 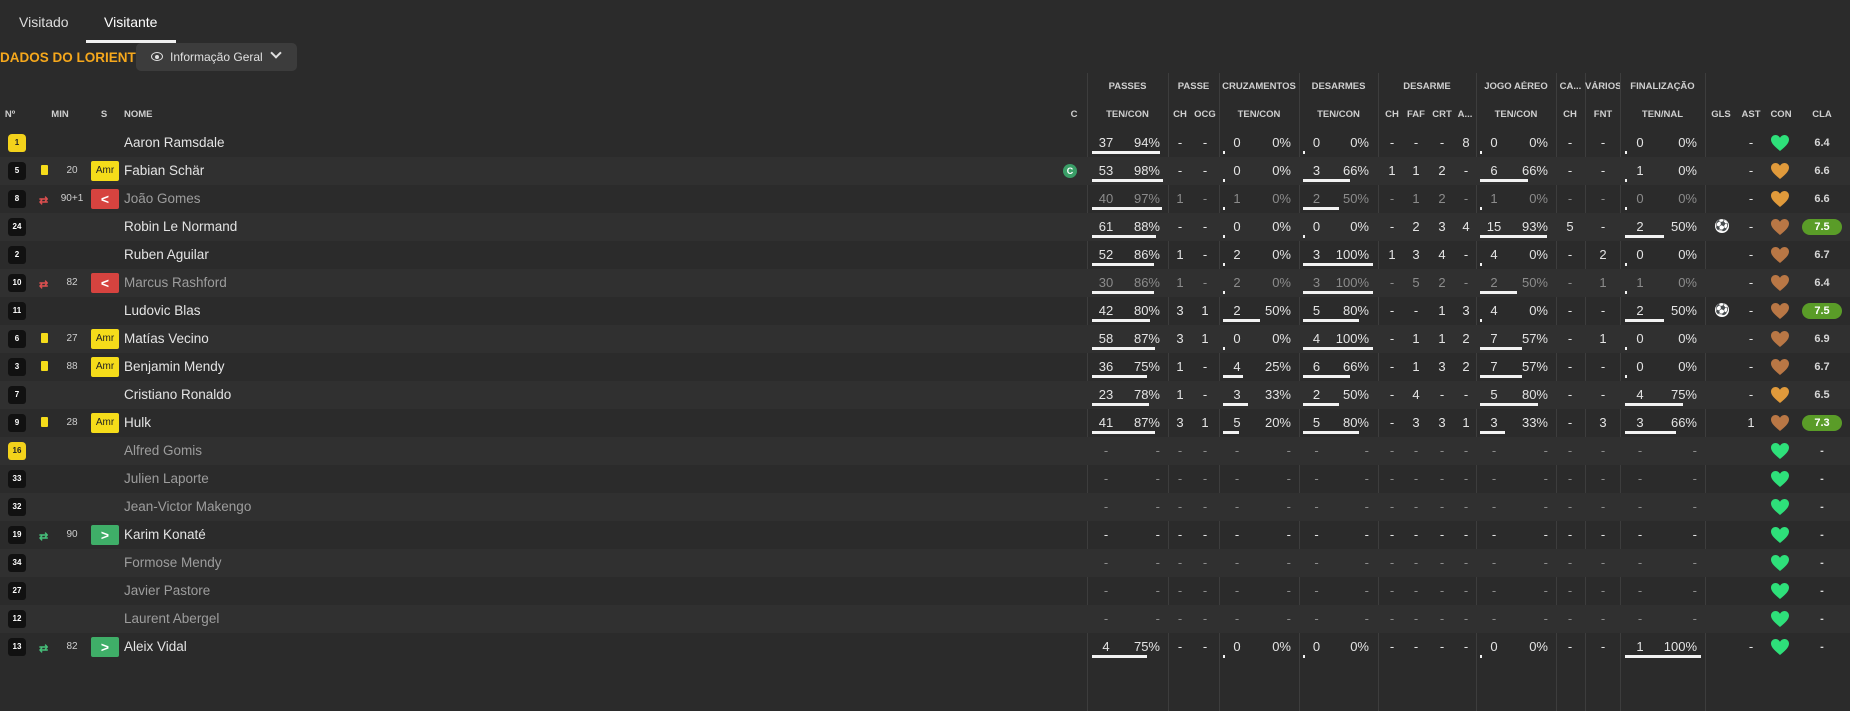 What do you see at coordinates (1259, 116) in the screenshot?
I see `header-cruz-ten-con: TEN/CON` at bounding box center [1259, 116].